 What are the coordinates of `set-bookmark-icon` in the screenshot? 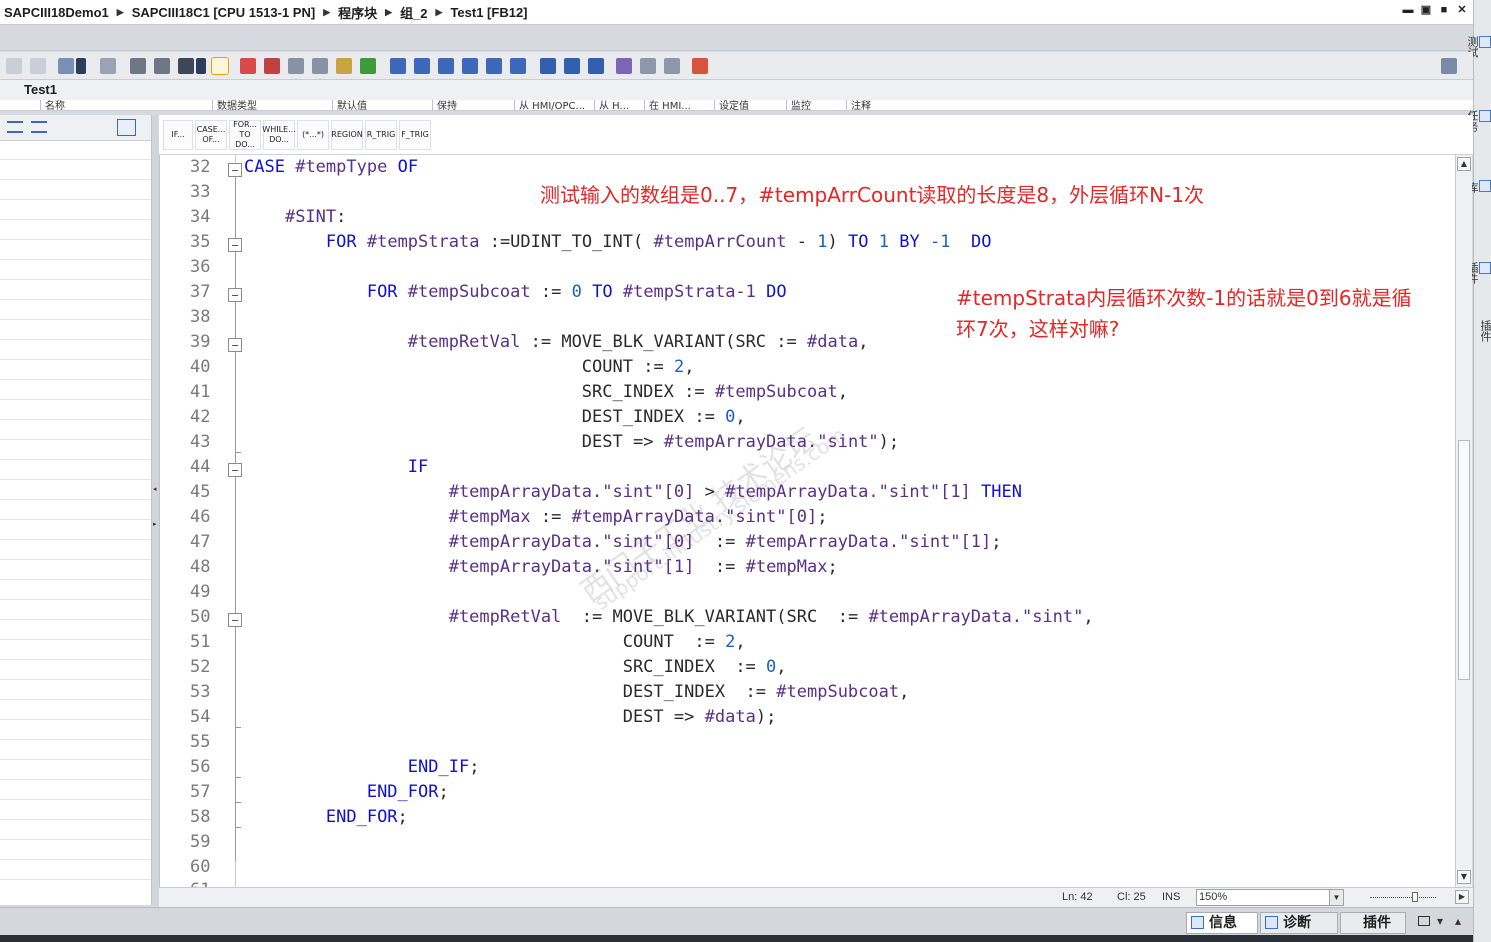 It's located at (248, 66).